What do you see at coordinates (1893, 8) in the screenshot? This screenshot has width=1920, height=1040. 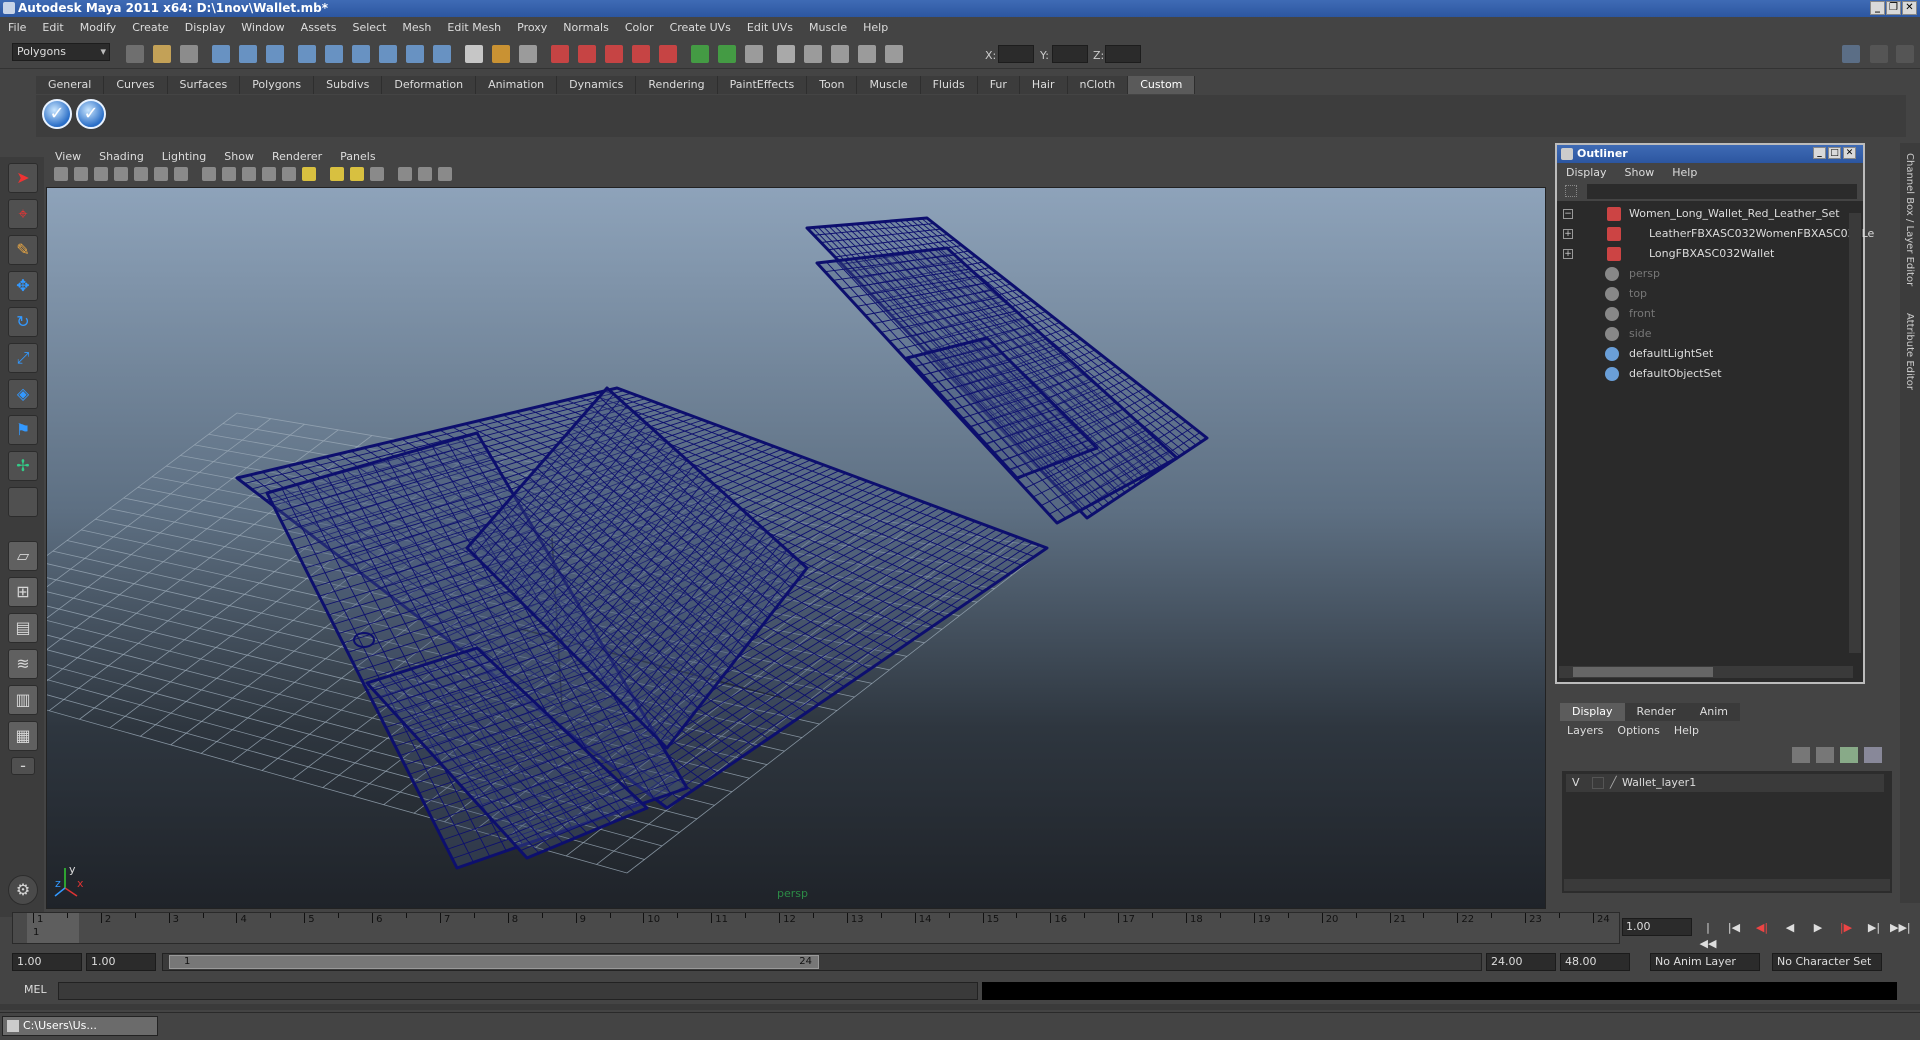 I see `restore-button: ❐` at bounding box center [1893, 8].